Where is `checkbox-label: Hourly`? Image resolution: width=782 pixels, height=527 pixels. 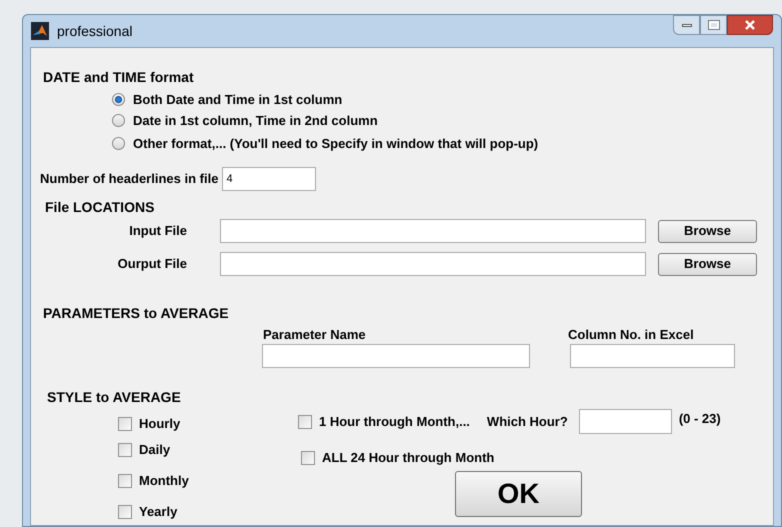 checkbox-label: Hourly is located at coordinates (159, 424).